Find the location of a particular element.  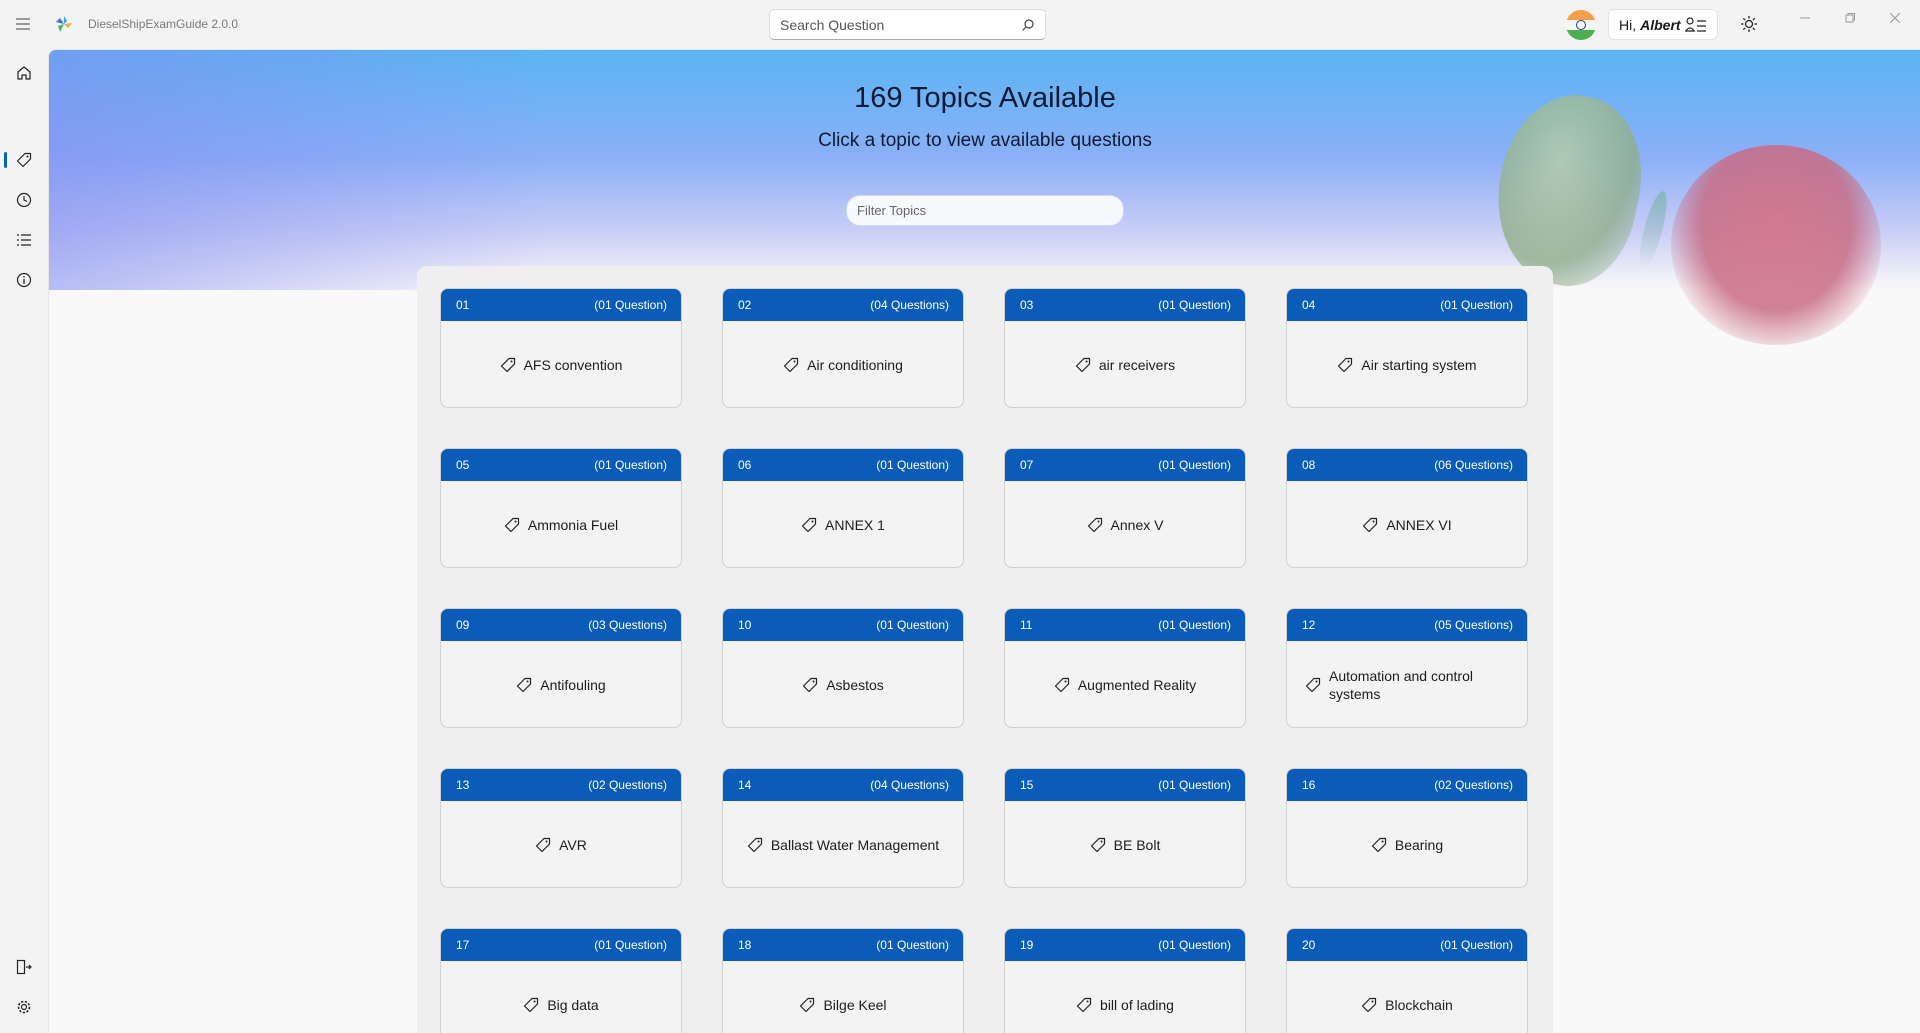

maximize-button is located at coordinates (1850, 18).